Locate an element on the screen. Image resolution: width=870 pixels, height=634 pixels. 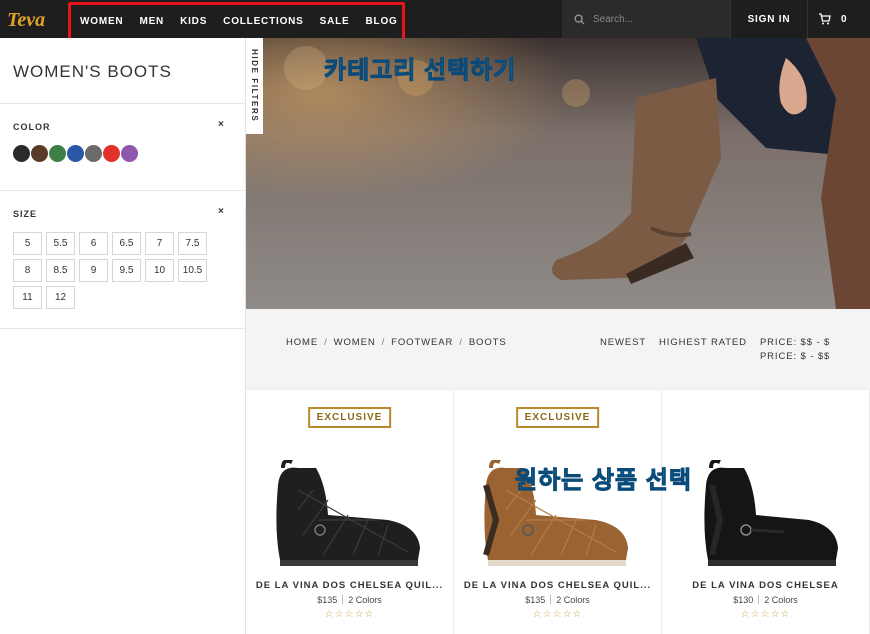
size-option: 8 is located at coordinates (27, 270).